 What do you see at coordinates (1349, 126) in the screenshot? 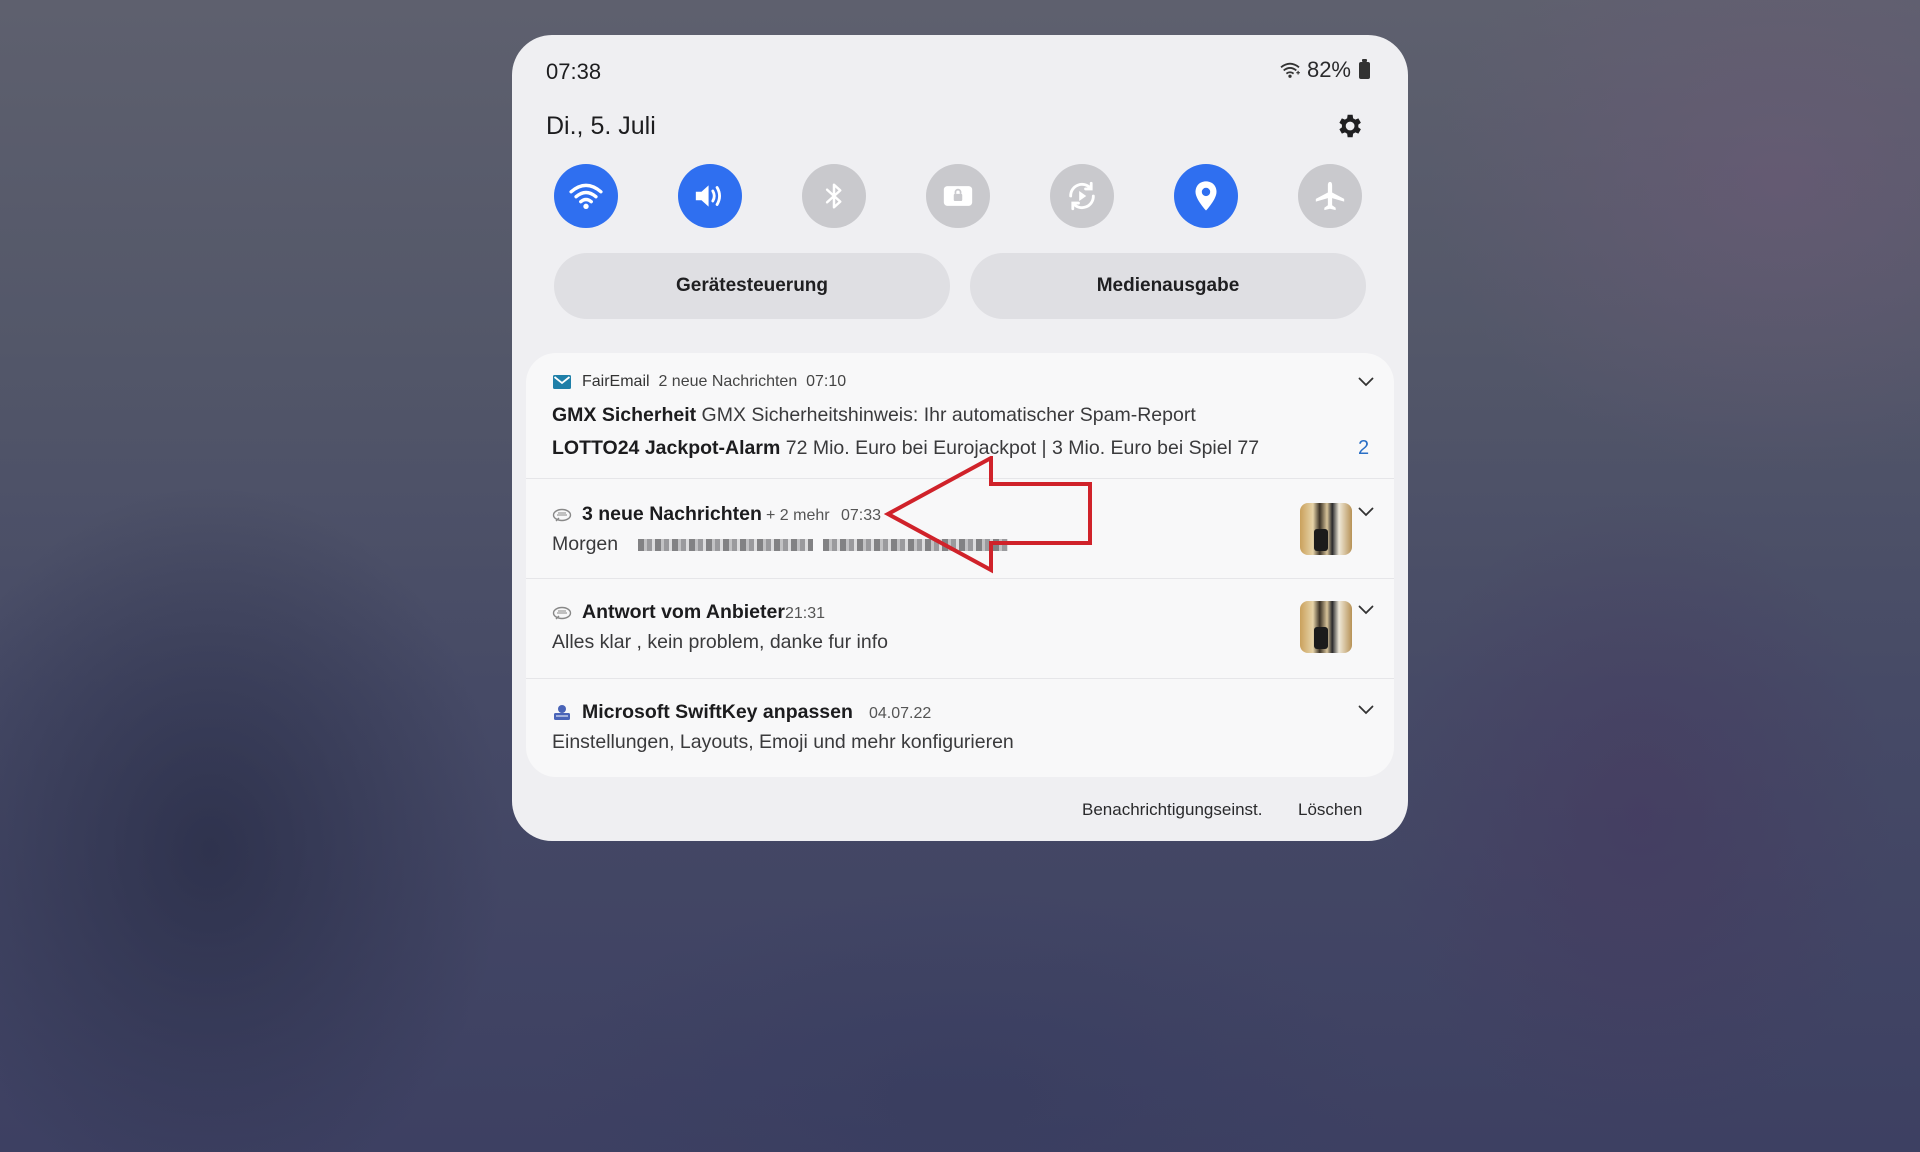
I see `settings-gear-icon` at bounding box center [1349, 126].